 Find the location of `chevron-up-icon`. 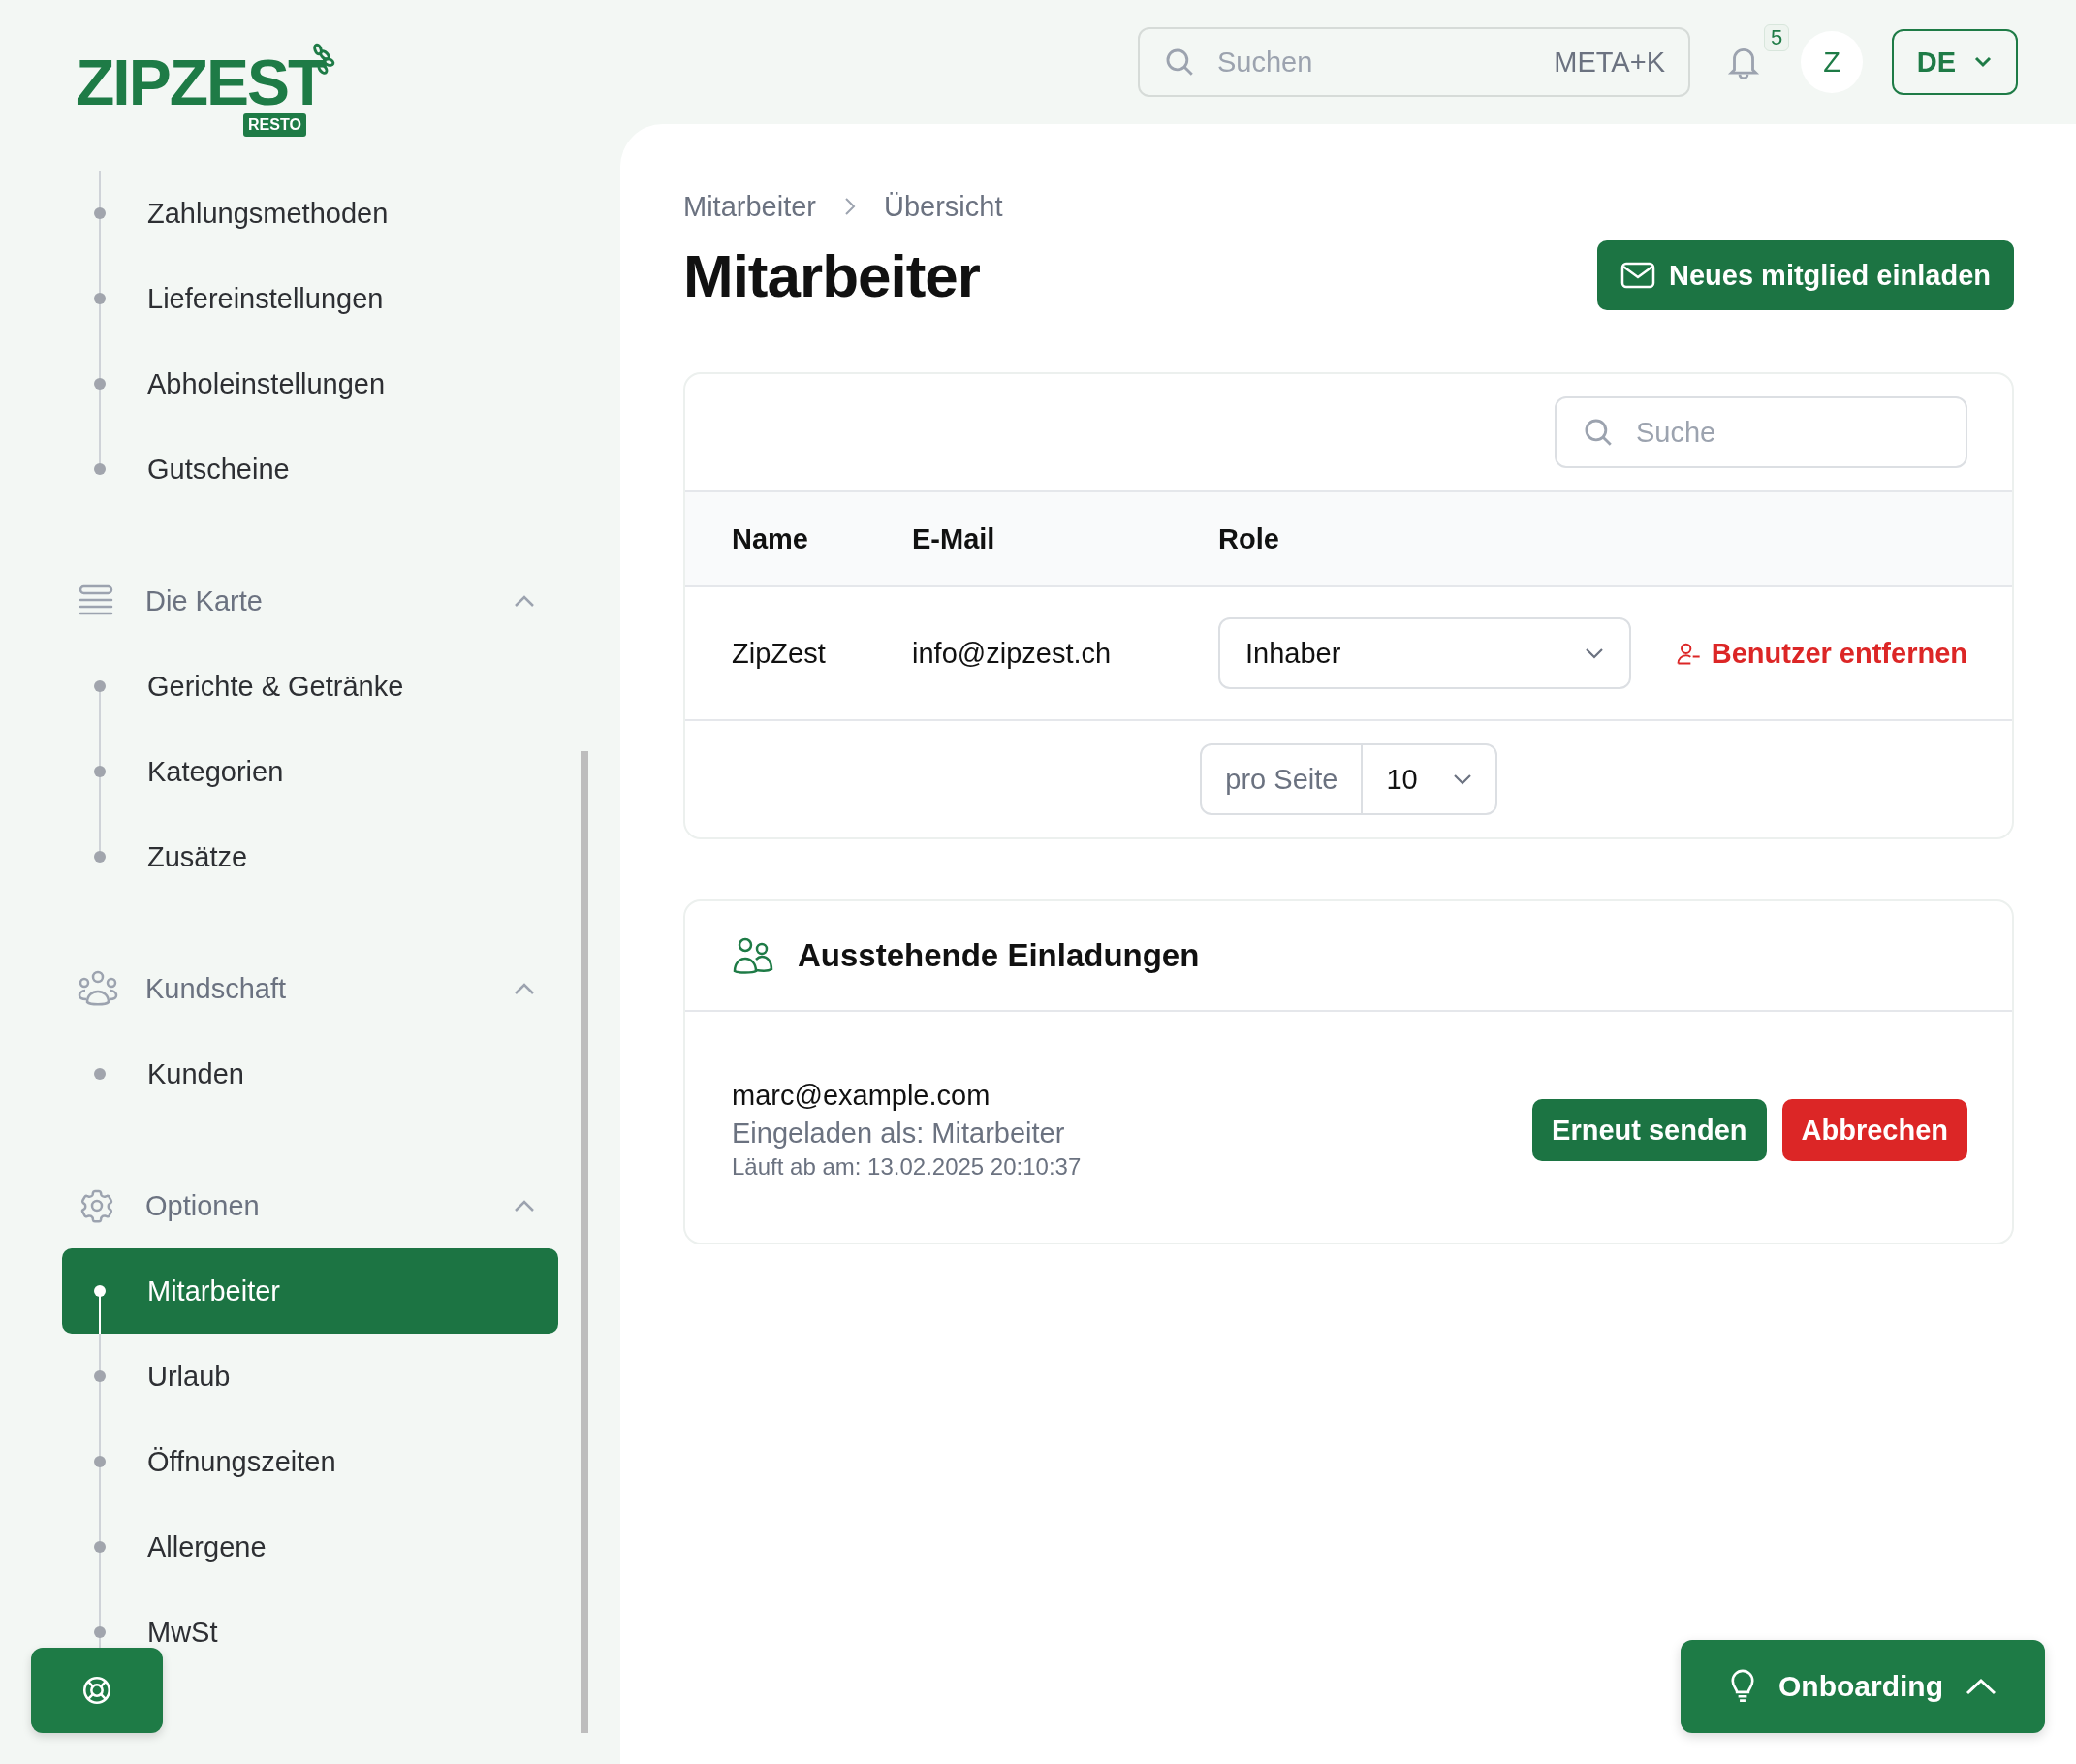

chevron-up-icon is located at coordinates (1981, 1686).